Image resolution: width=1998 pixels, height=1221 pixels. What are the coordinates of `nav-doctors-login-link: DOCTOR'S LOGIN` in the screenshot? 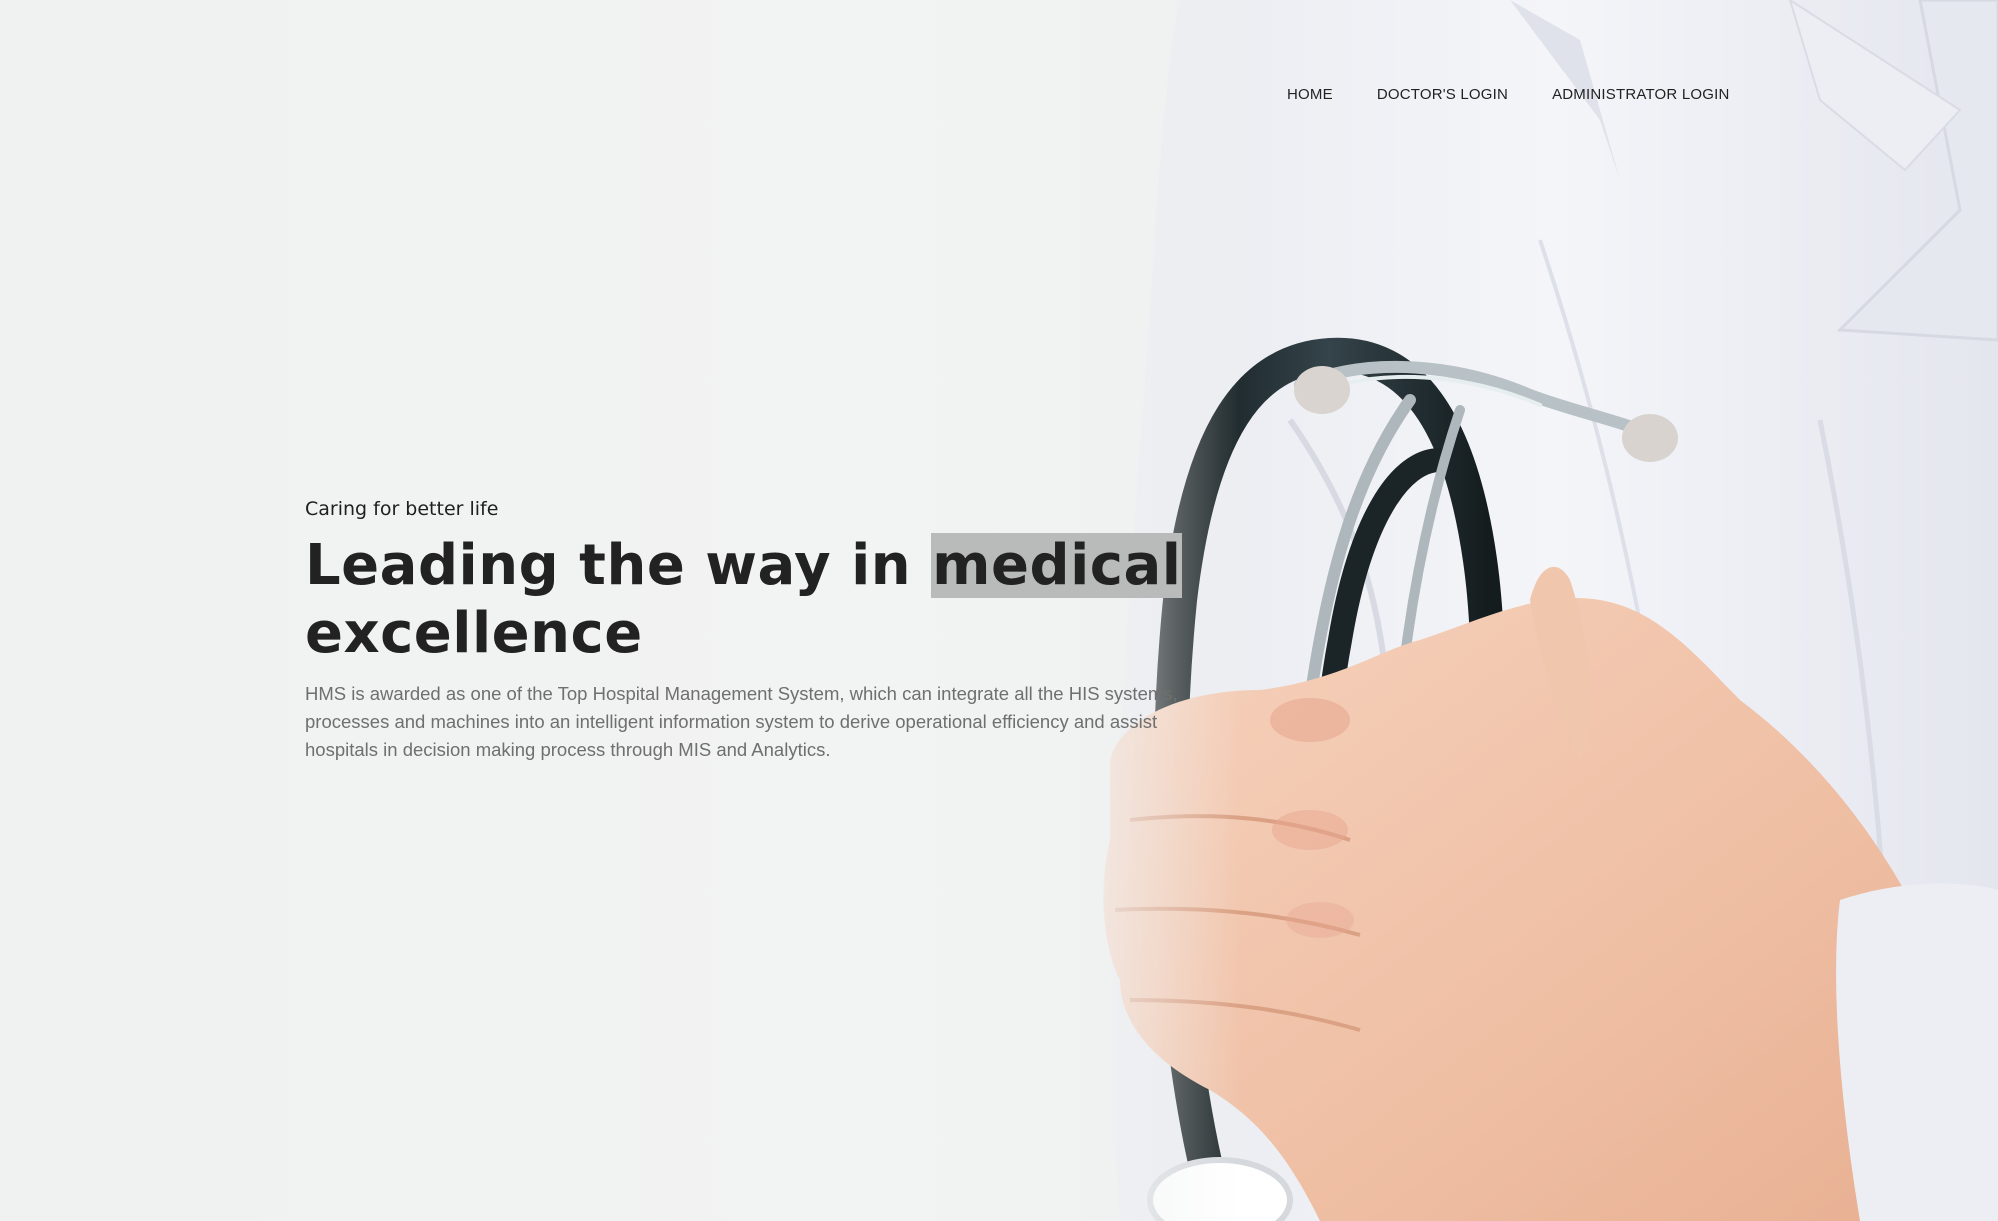 It's located at (1442, 94).